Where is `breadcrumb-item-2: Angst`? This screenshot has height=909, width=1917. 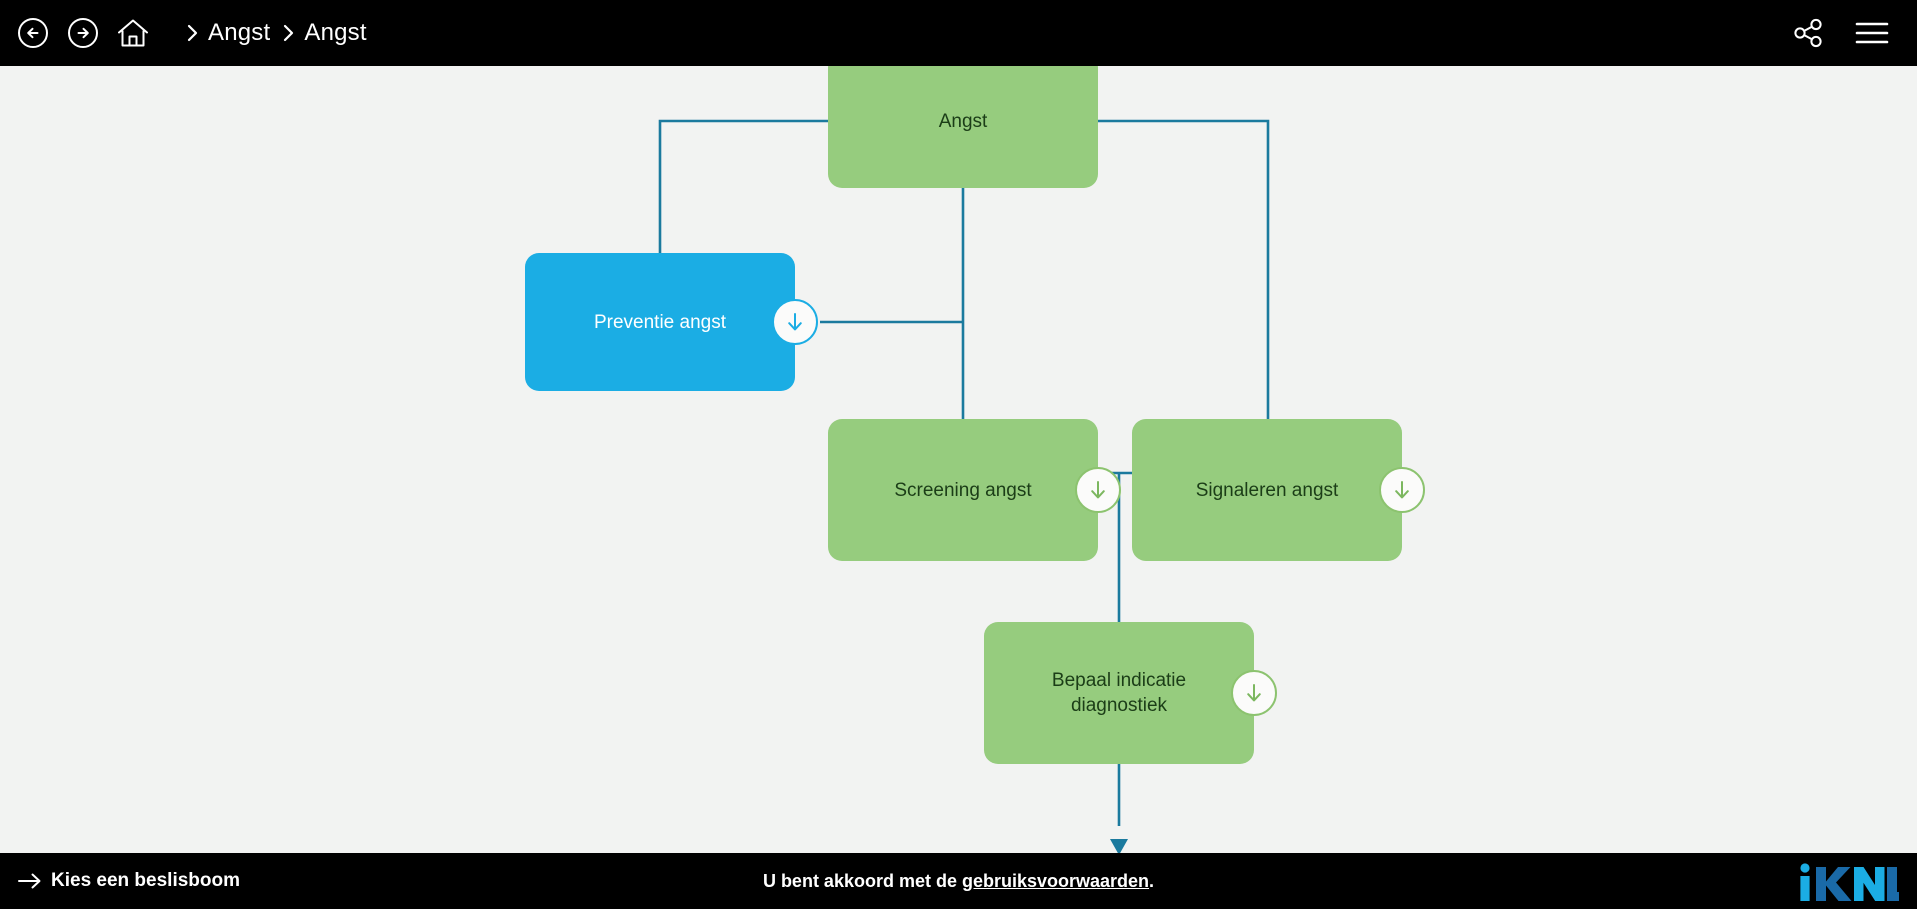 breadcrumb-item-2: Angst is located at coordinates (324, 33).